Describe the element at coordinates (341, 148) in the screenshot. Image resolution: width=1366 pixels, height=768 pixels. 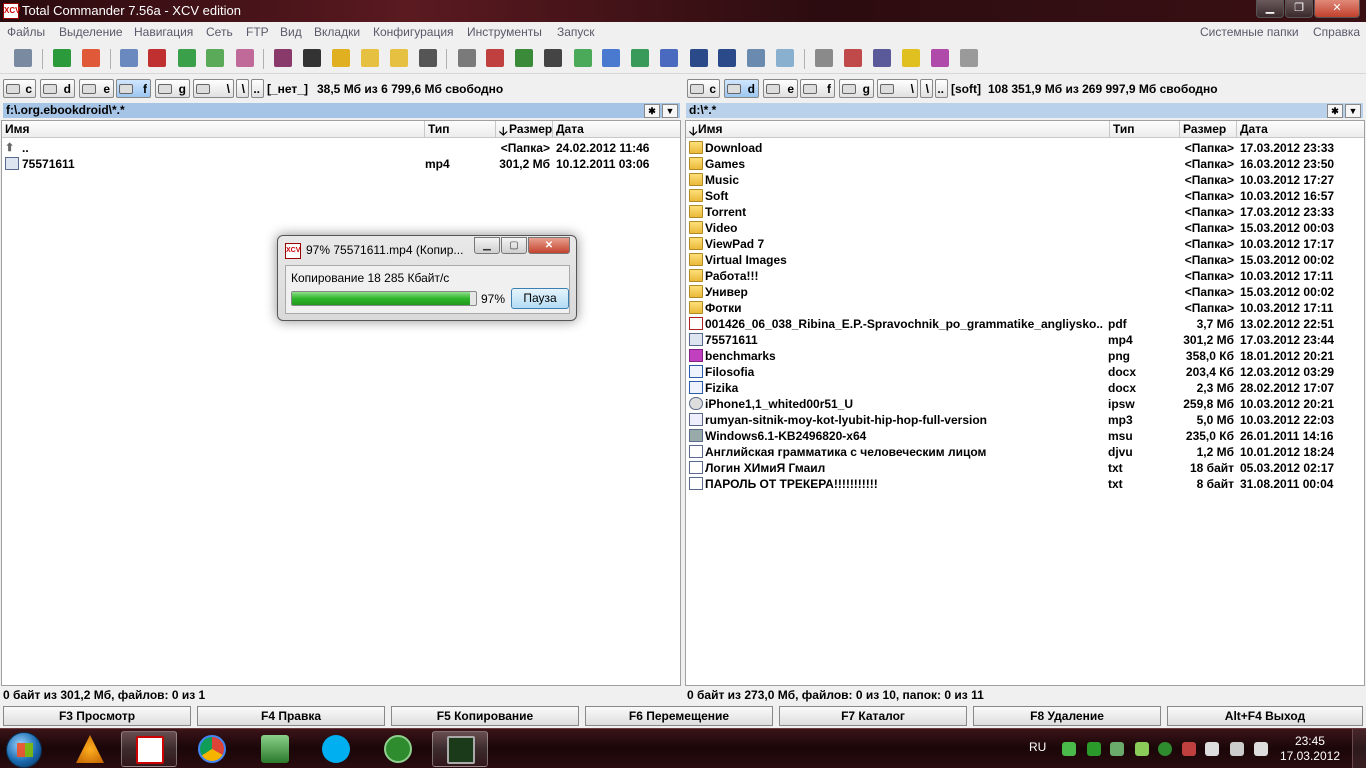
I see `left-file-row: ⬆.. <Папка> 24.02.2012 11:46` at that location.